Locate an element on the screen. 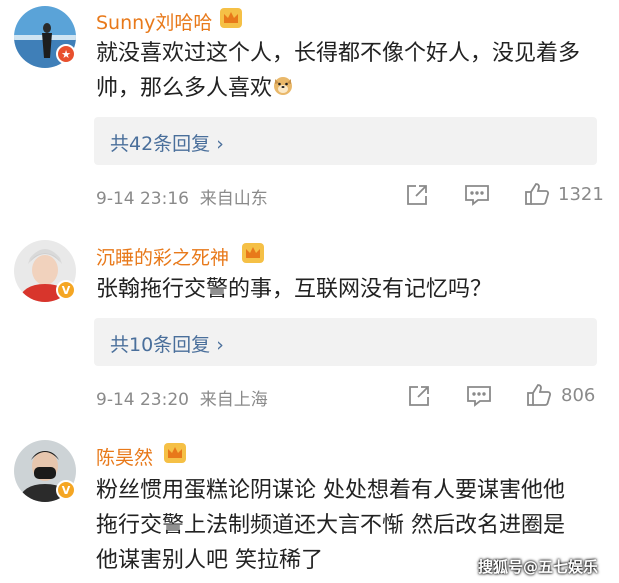 The height and width of the screenshot is (583, 619). username: 沉睡的彩之死神 is located at coordinates (162, 256).